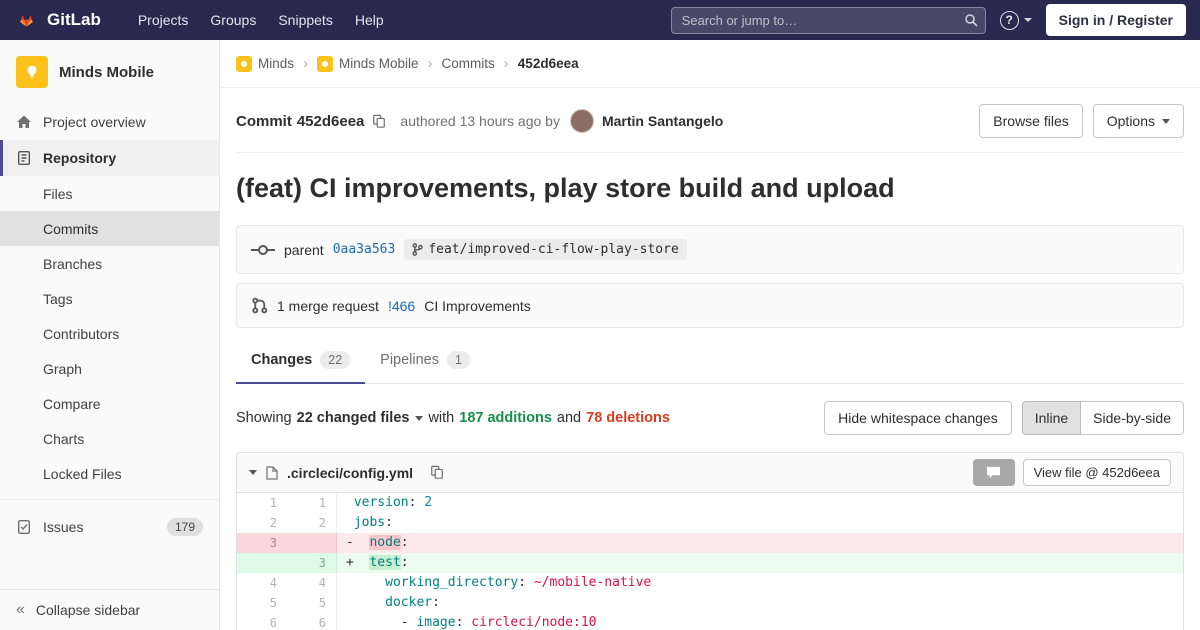  I want to click on commit-sha: 452d6eea, so click(330, 121).